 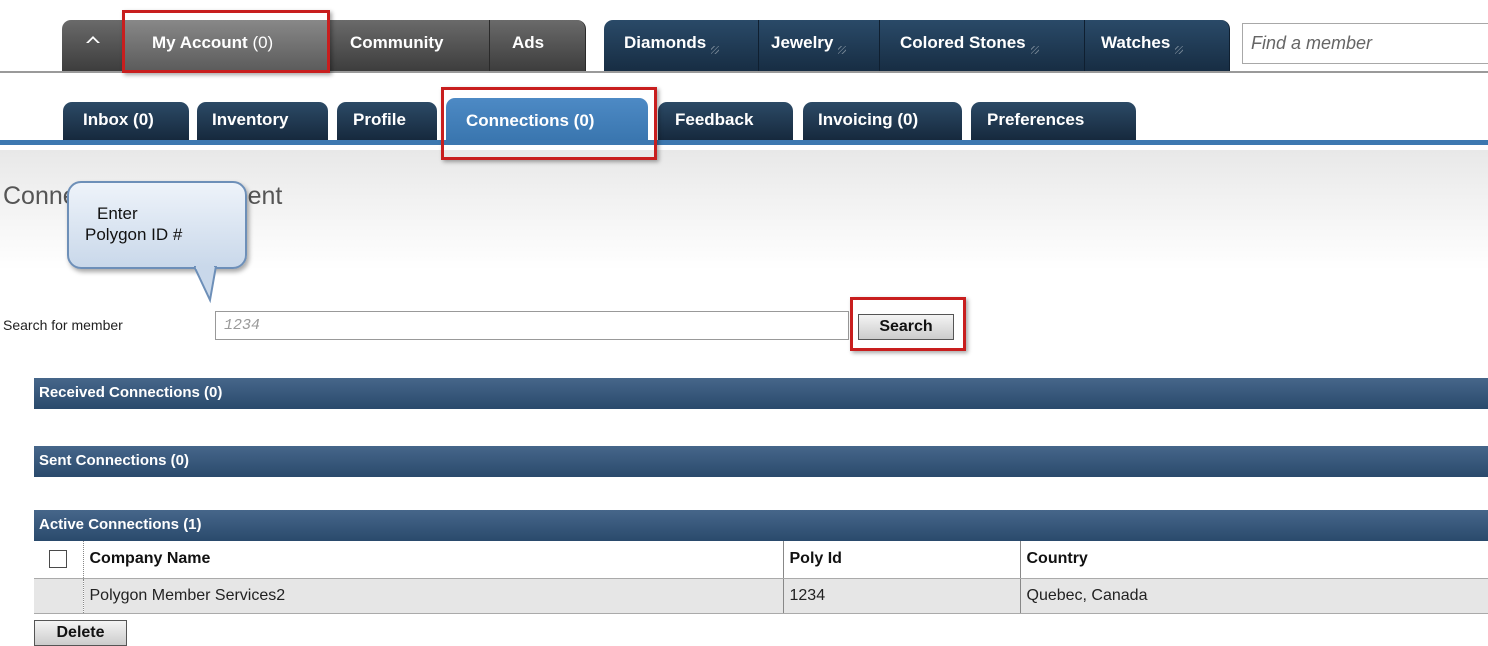 I want to click on active-connections-label: Active Connections (1), so click(x=120, y=524).